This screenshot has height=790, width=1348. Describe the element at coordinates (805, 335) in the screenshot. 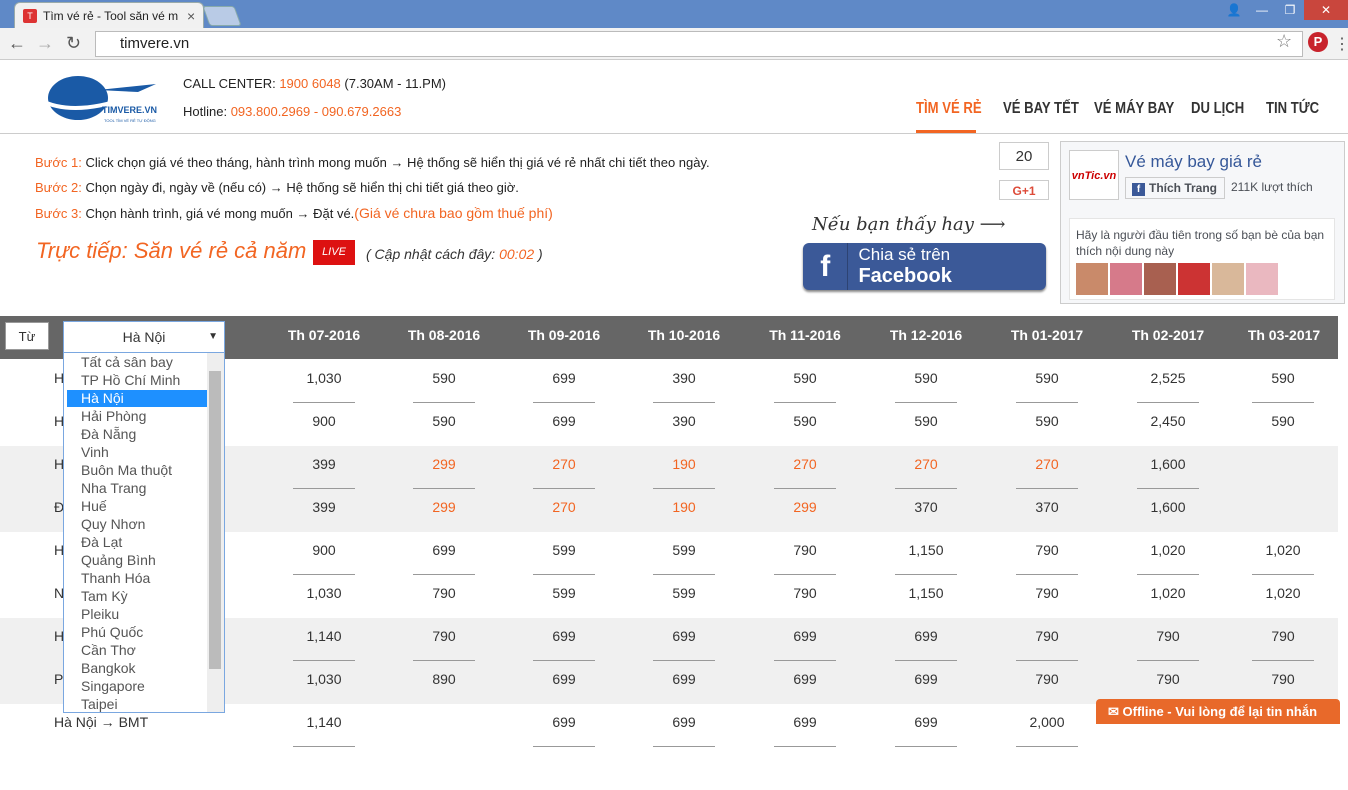

I see `month-header: Th 11-2016` at that location.